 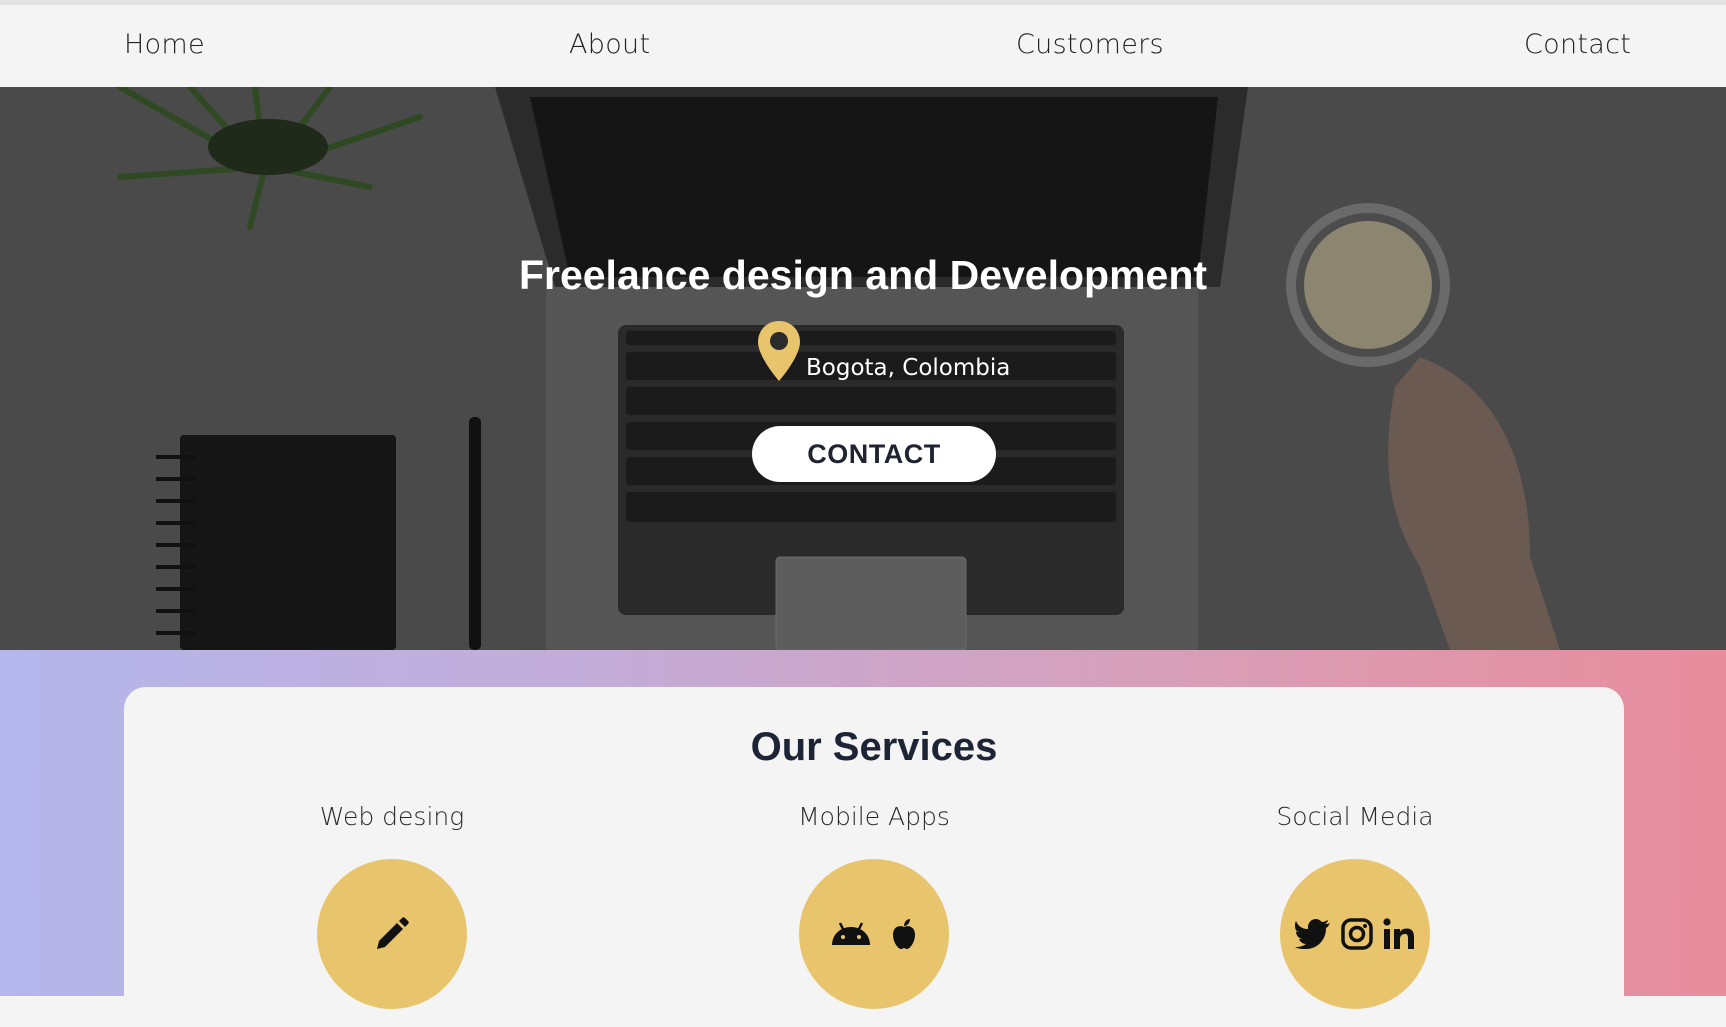 I want to click on contact-button: CONTACT, so click(x=874, y=454).